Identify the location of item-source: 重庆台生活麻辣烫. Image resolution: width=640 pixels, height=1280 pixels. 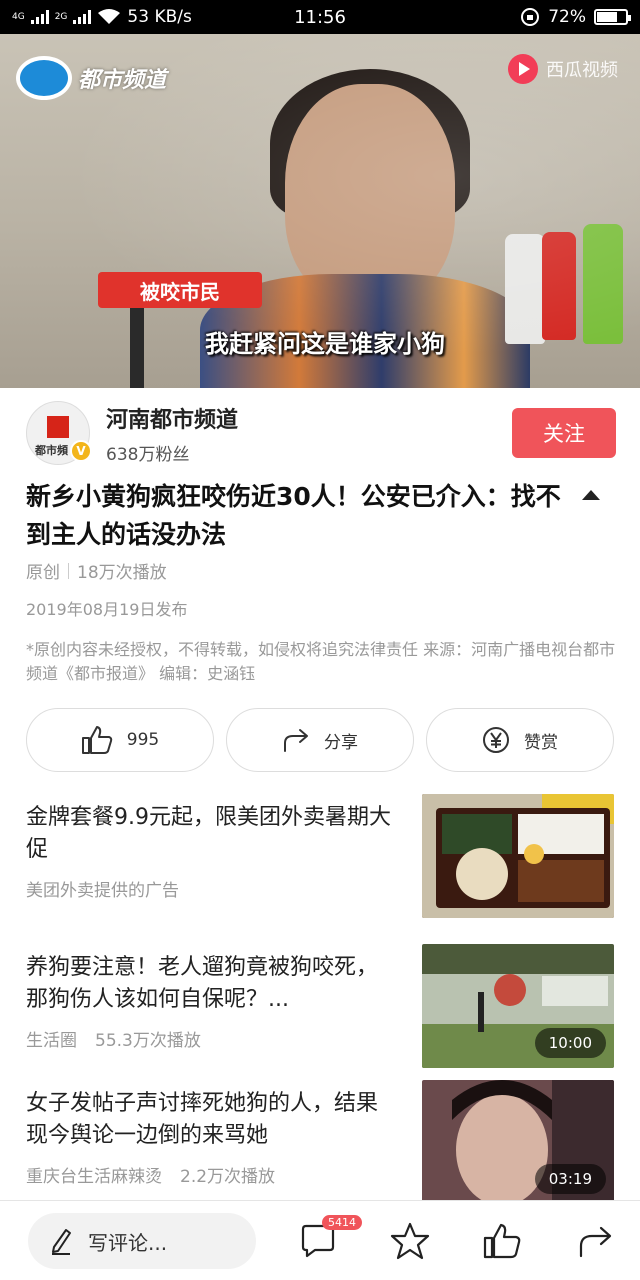
(94, 1177).